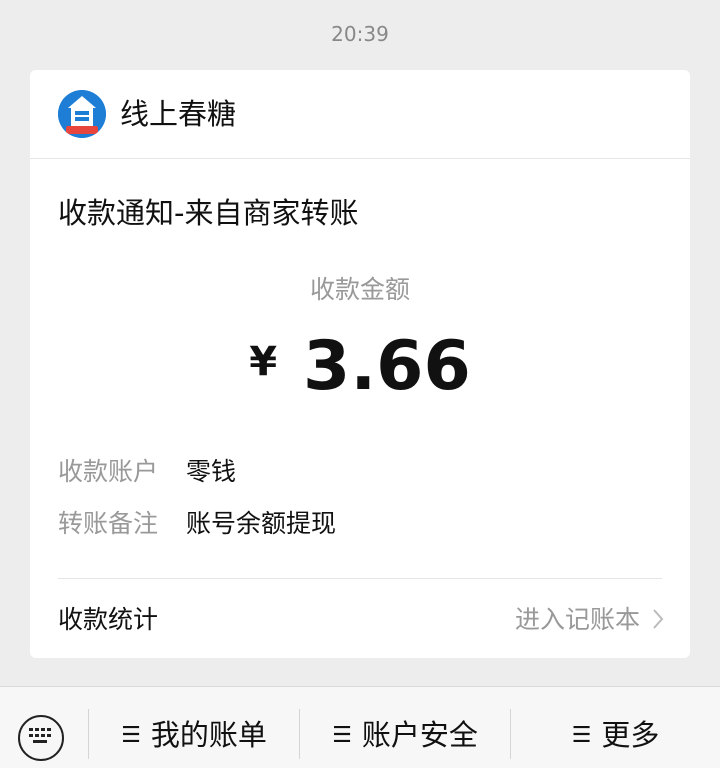  I want to click on detail-label: 收款账户, so click(108, 471).